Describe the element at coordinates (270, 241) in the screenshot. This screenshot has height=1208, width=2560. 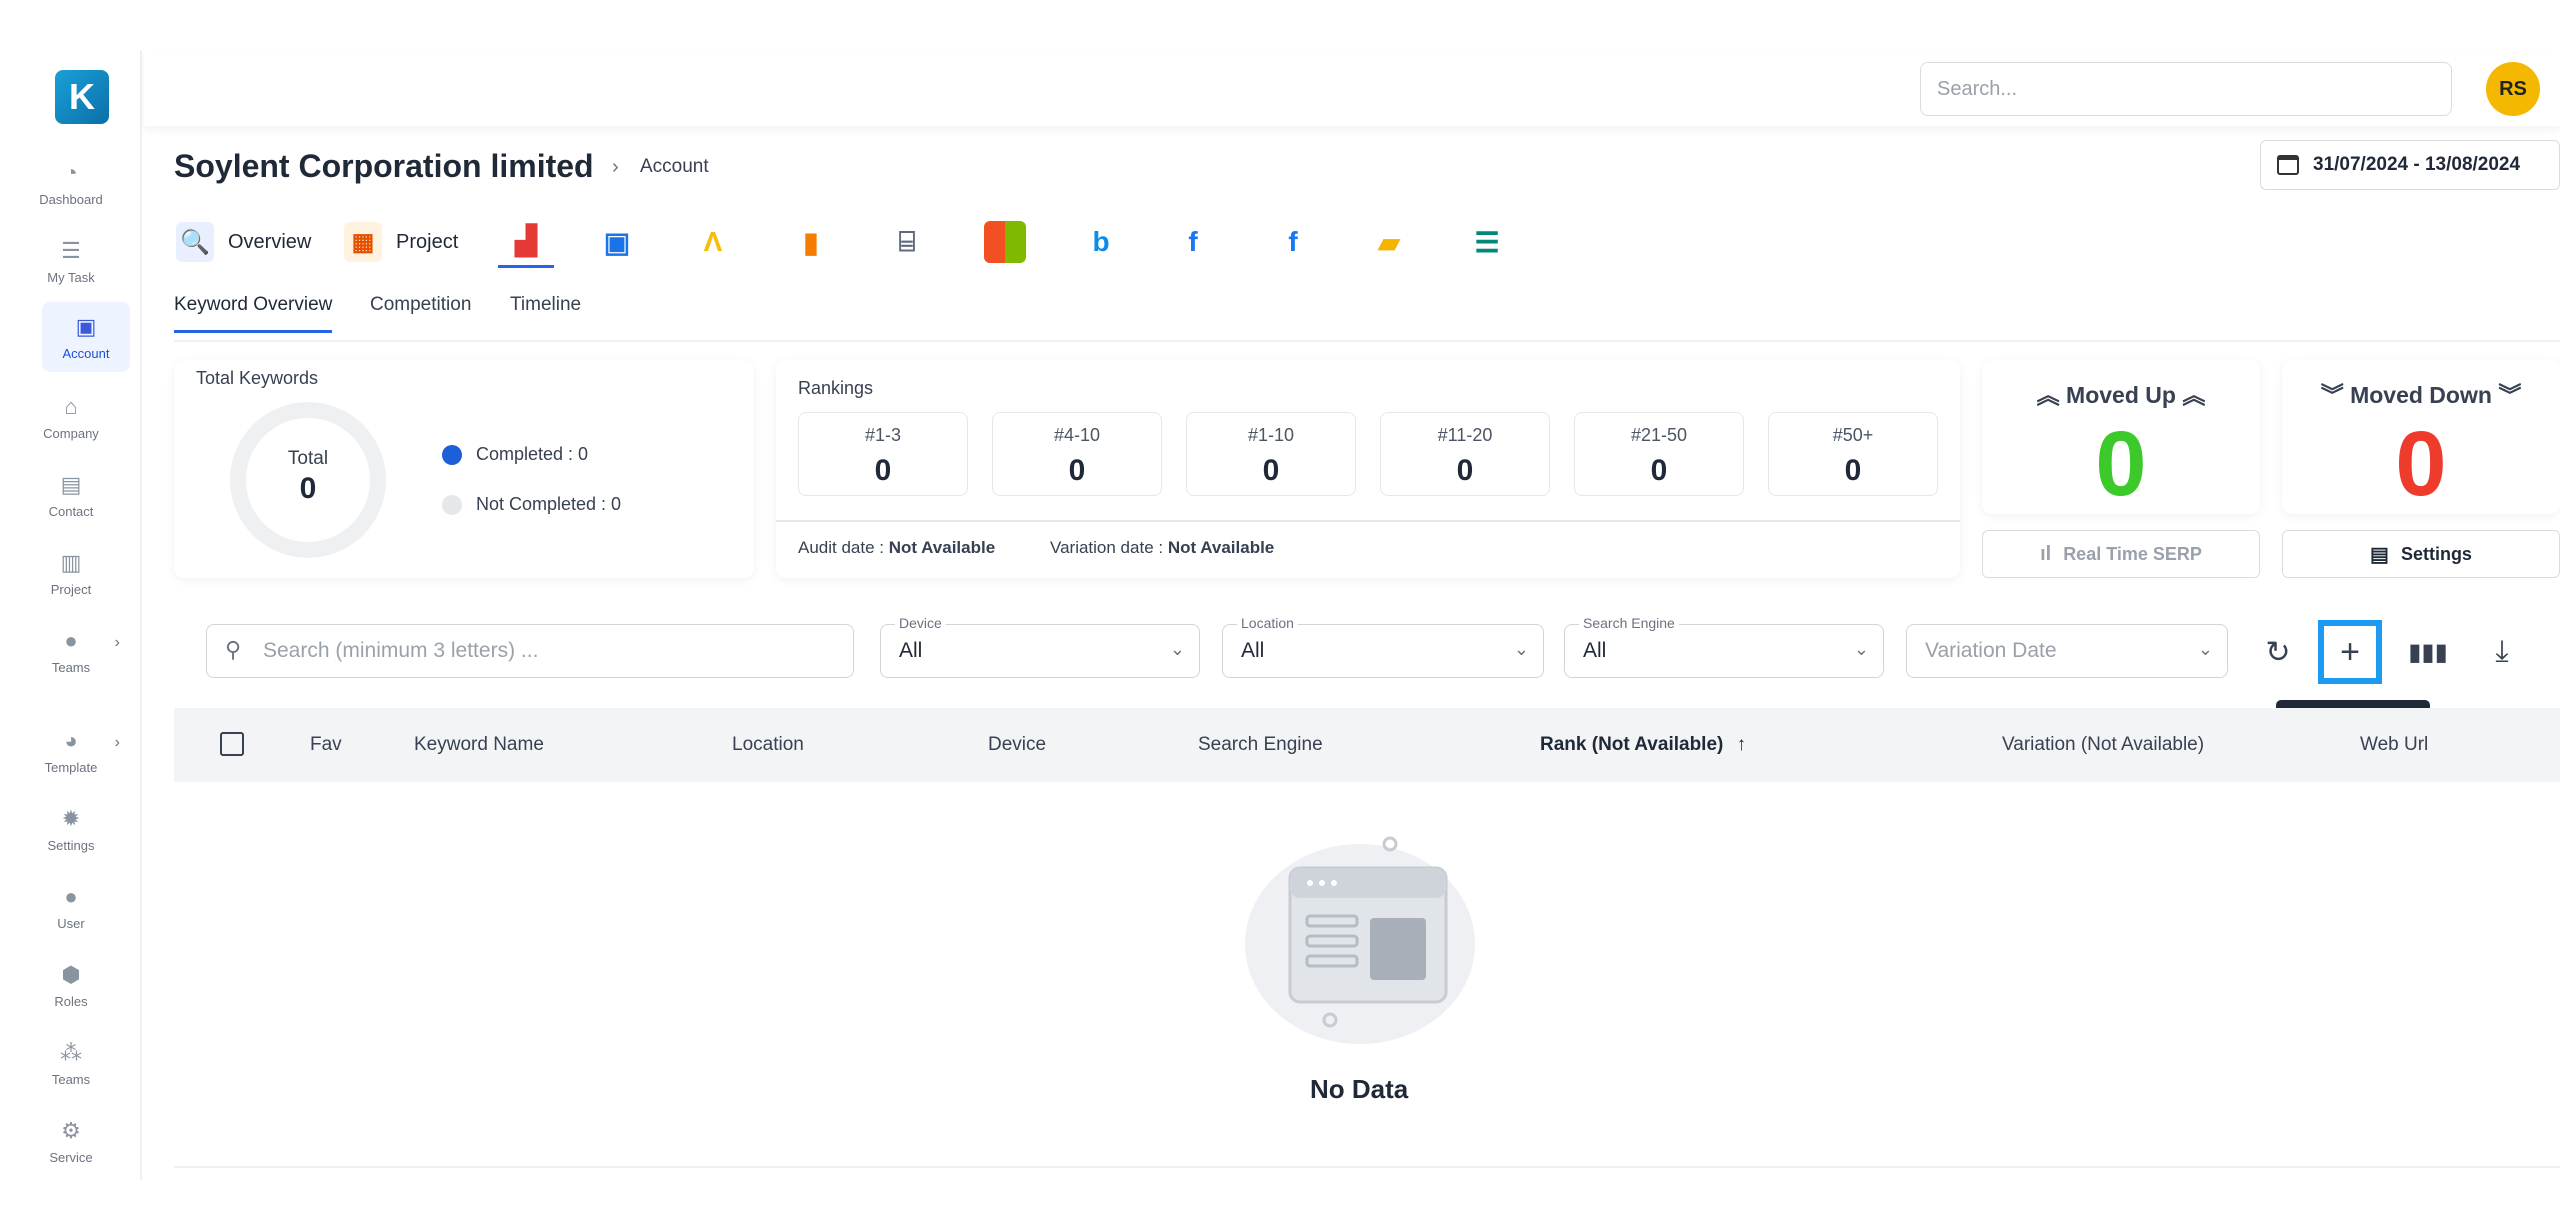
I see `tab-overview-label: Overview` at that location.